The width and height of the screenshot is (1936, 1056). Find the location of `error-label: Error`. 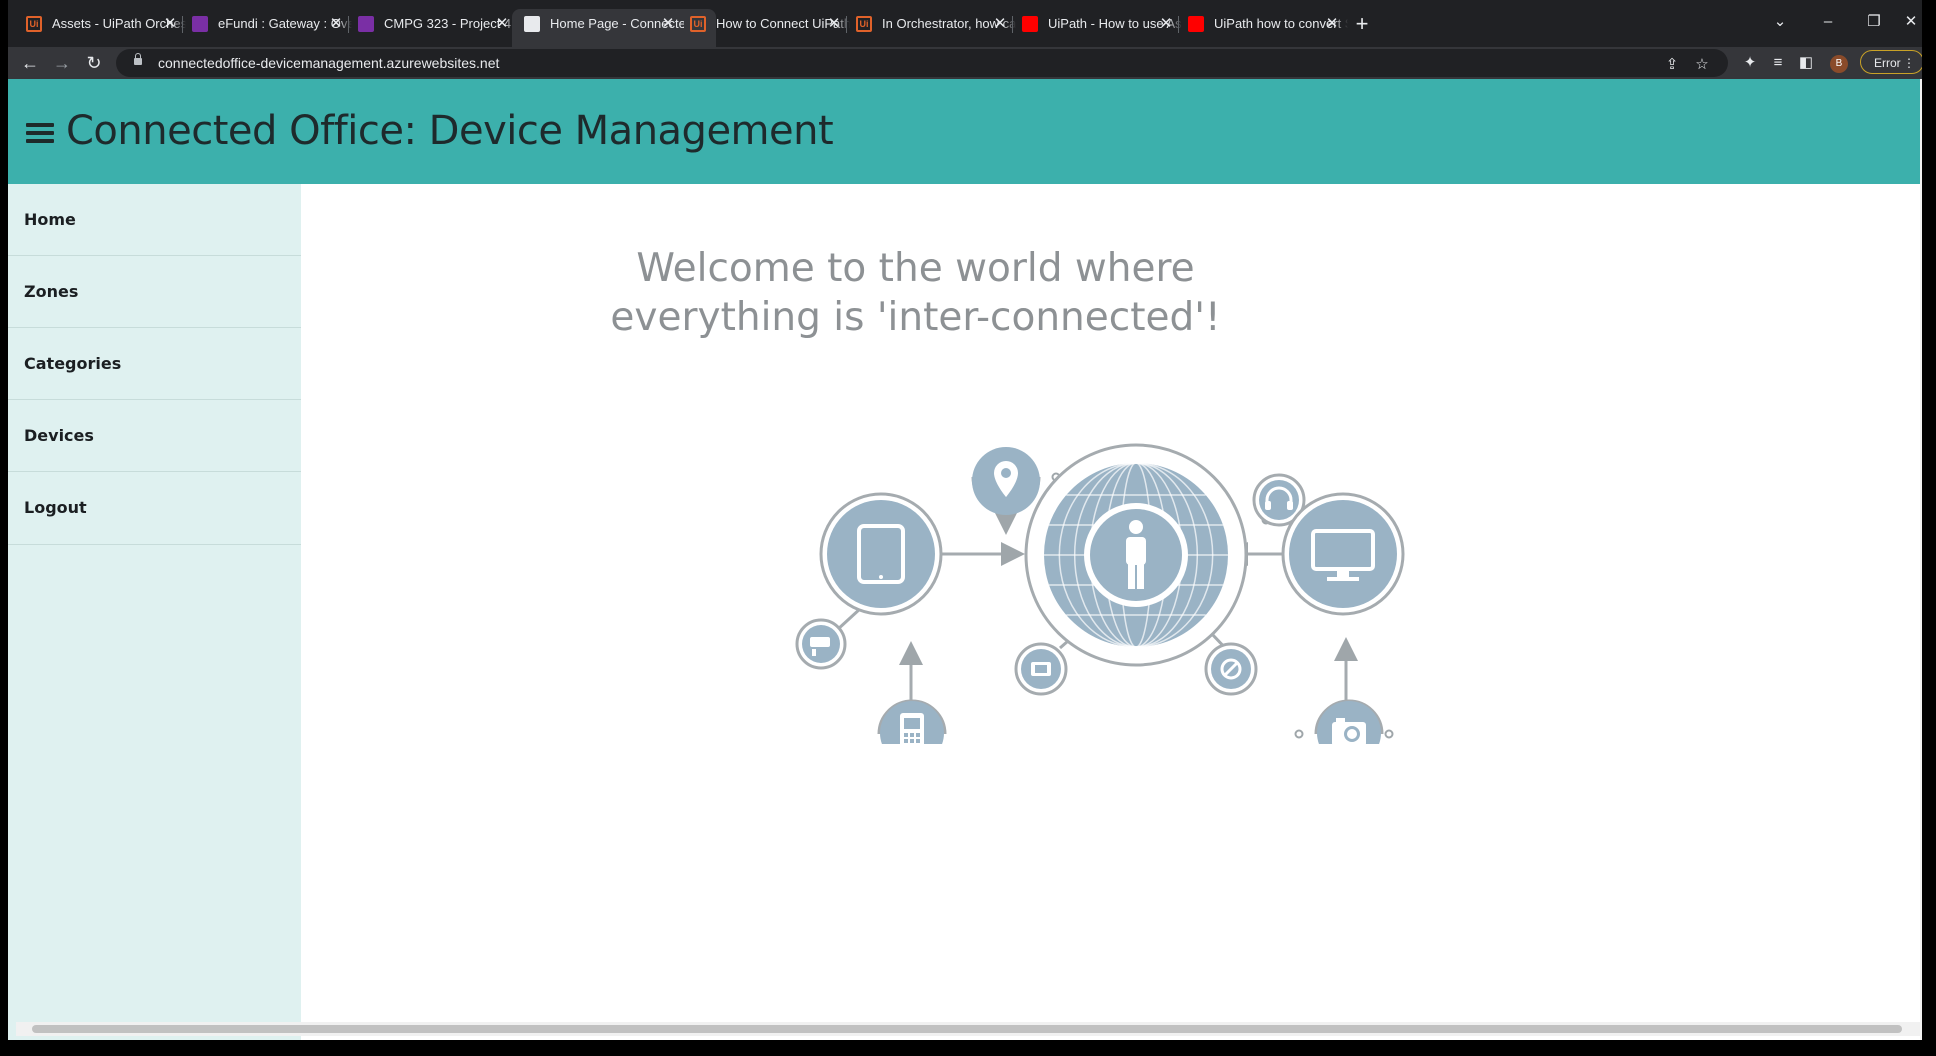

error-label: Error is located at coordinates (1887, 63).